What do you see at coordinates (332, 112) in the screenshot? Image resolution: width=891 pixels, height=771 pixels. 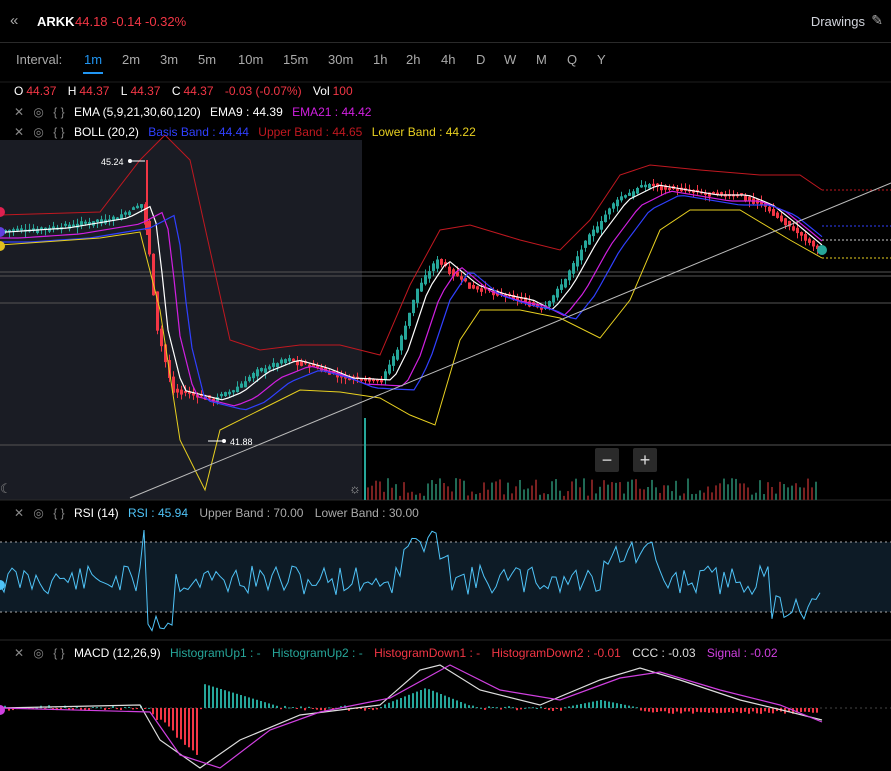 I see `ema21-value: EMA21 : 44.42` at bounding box center [332, 112].